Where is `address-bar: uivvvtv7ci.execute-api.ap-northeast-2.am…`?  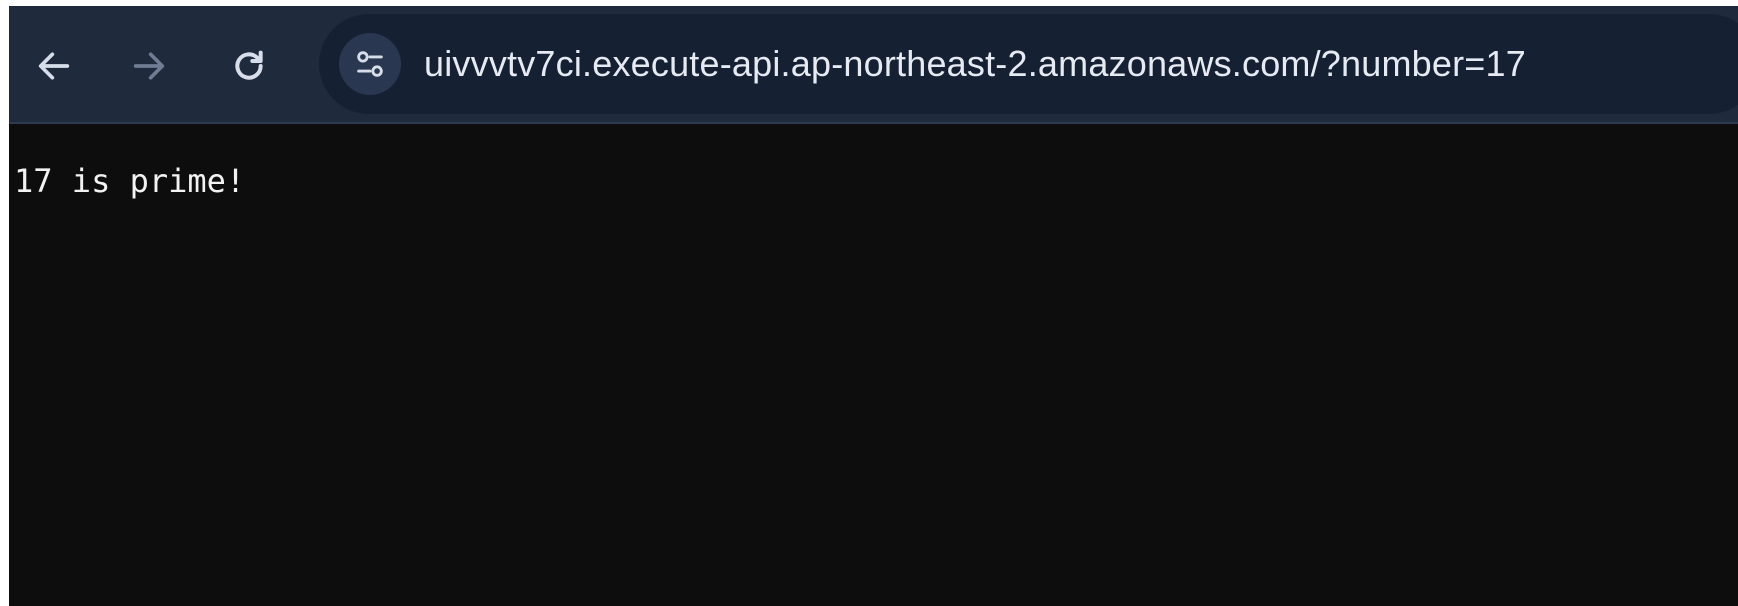
address-bar: uivvvtv7ci.execute-api.ap-northeast-2.am… is located at coordinates (1028, 64).